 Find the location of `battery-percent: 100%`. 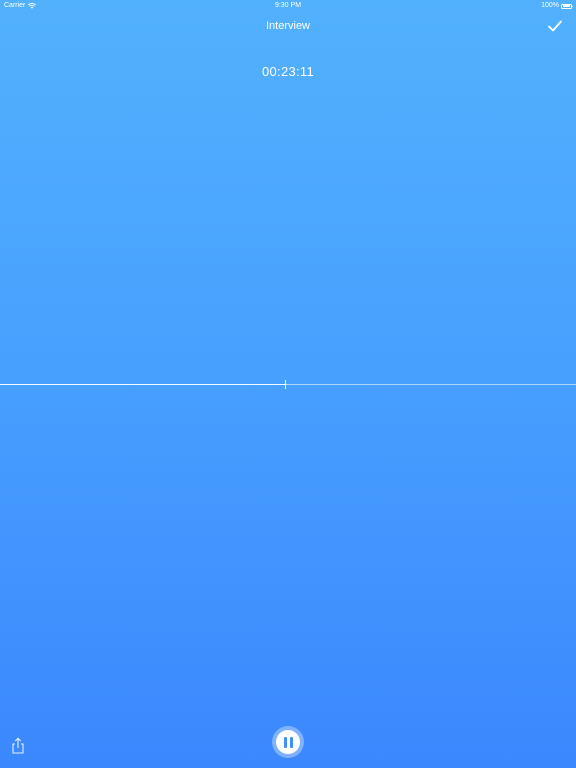

battery-percent: 100% is located at coordinates (550, 5).